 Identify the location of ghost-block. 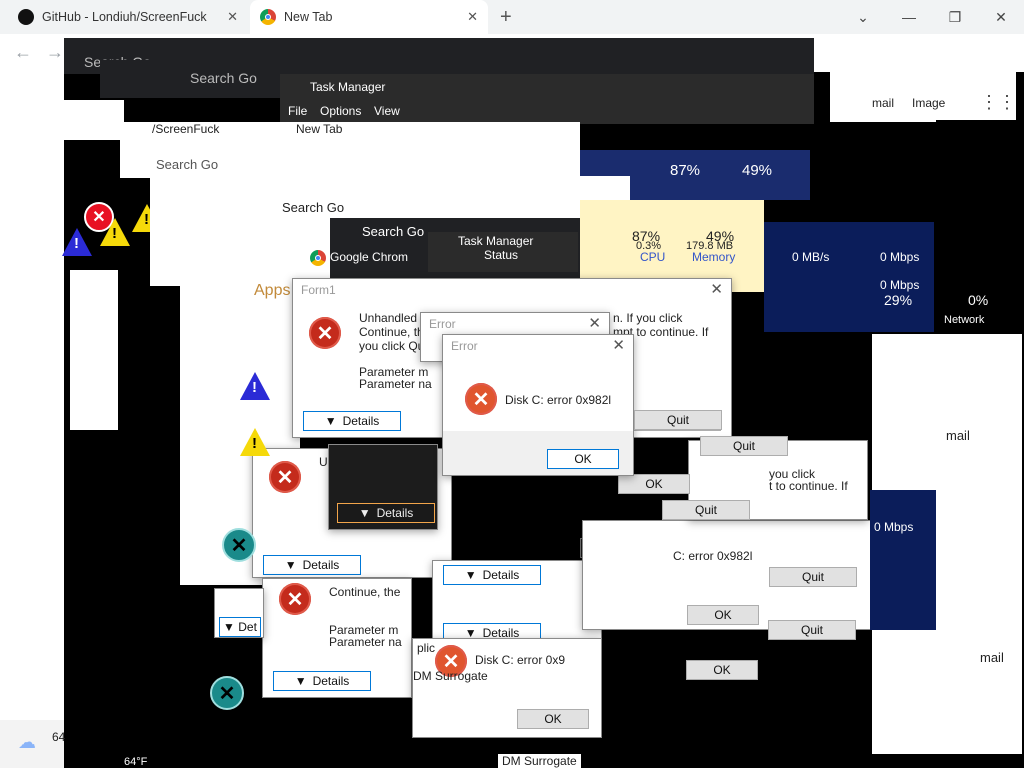
(94, 120).